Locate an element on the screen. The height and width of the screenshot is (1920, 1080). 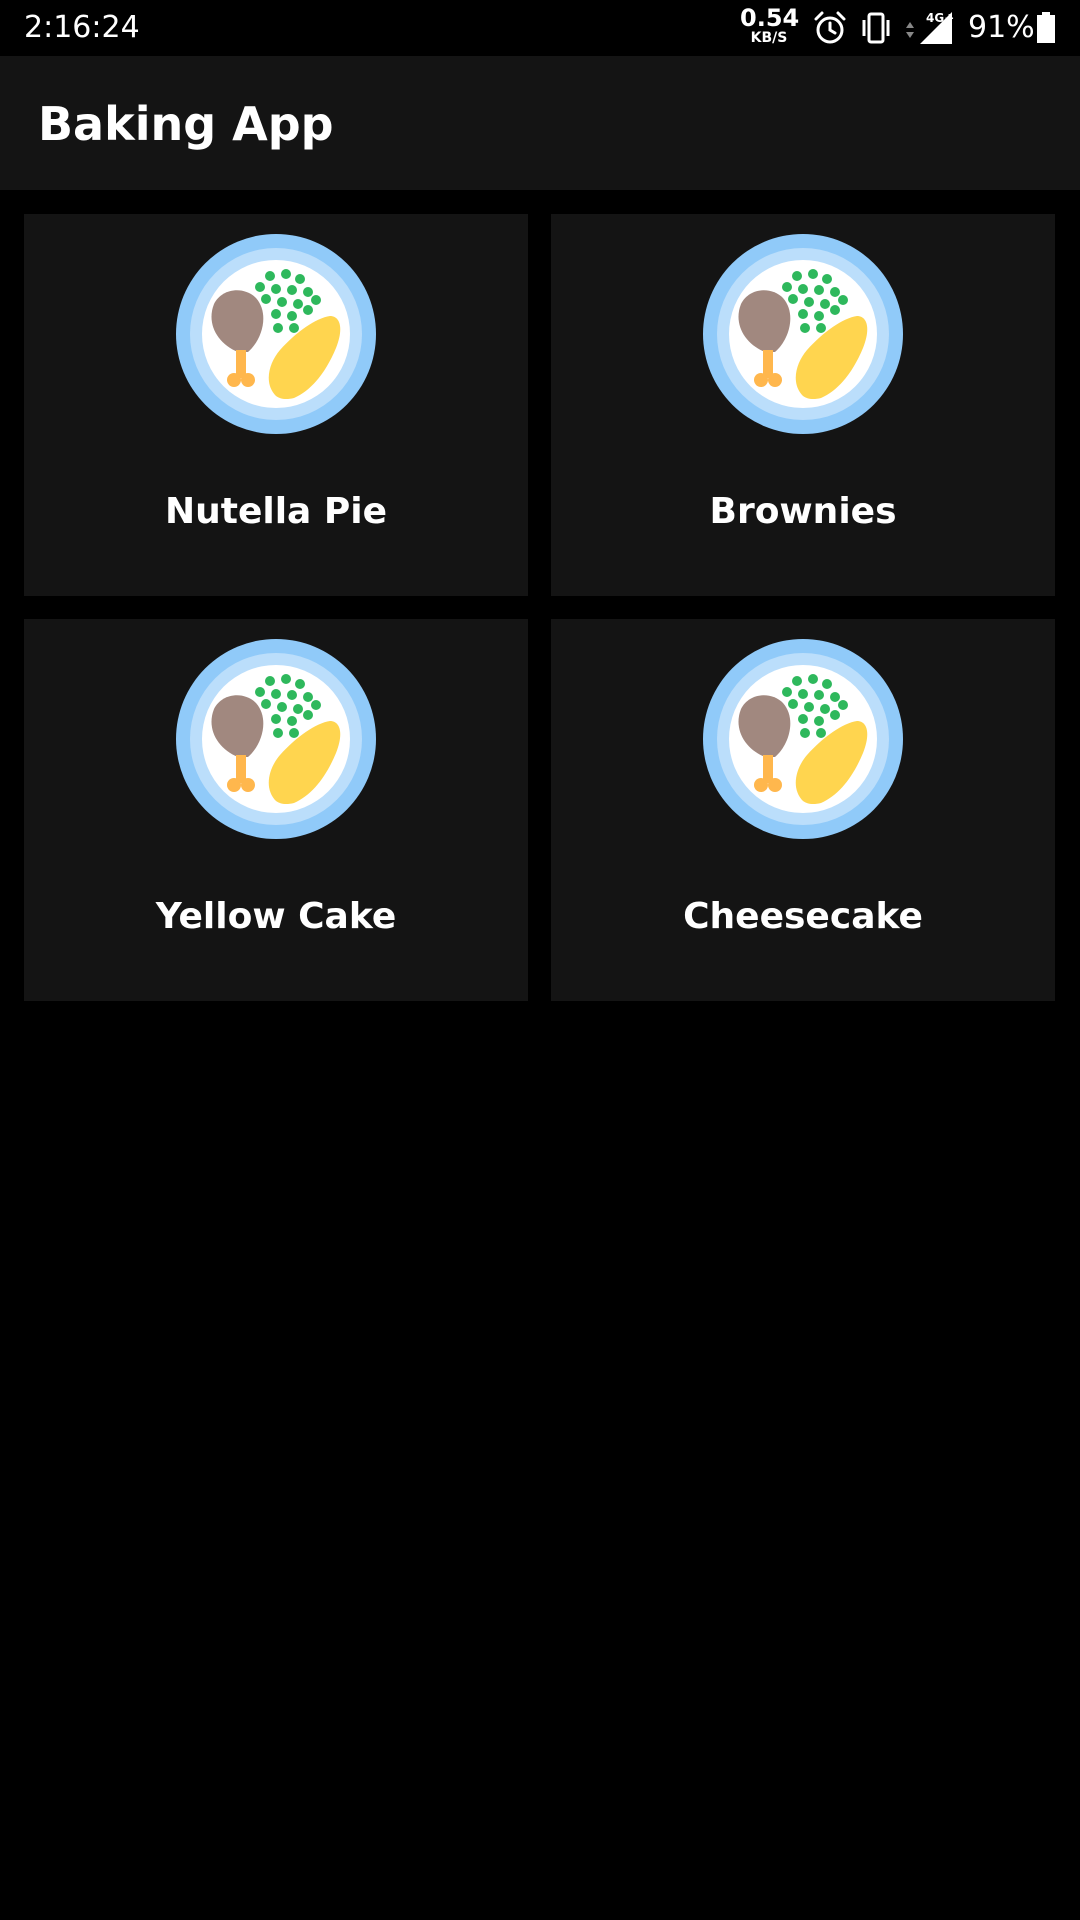
recipe-card-cheesecake: Cheesecake is located at coordinates (803, 810).